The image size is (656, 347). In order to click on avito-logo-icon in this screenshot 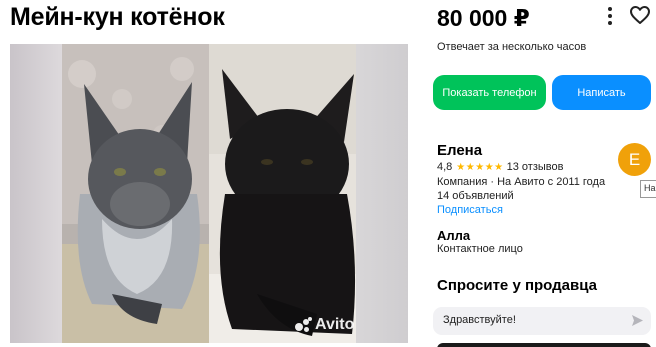, I will do `click(304, 325)`.